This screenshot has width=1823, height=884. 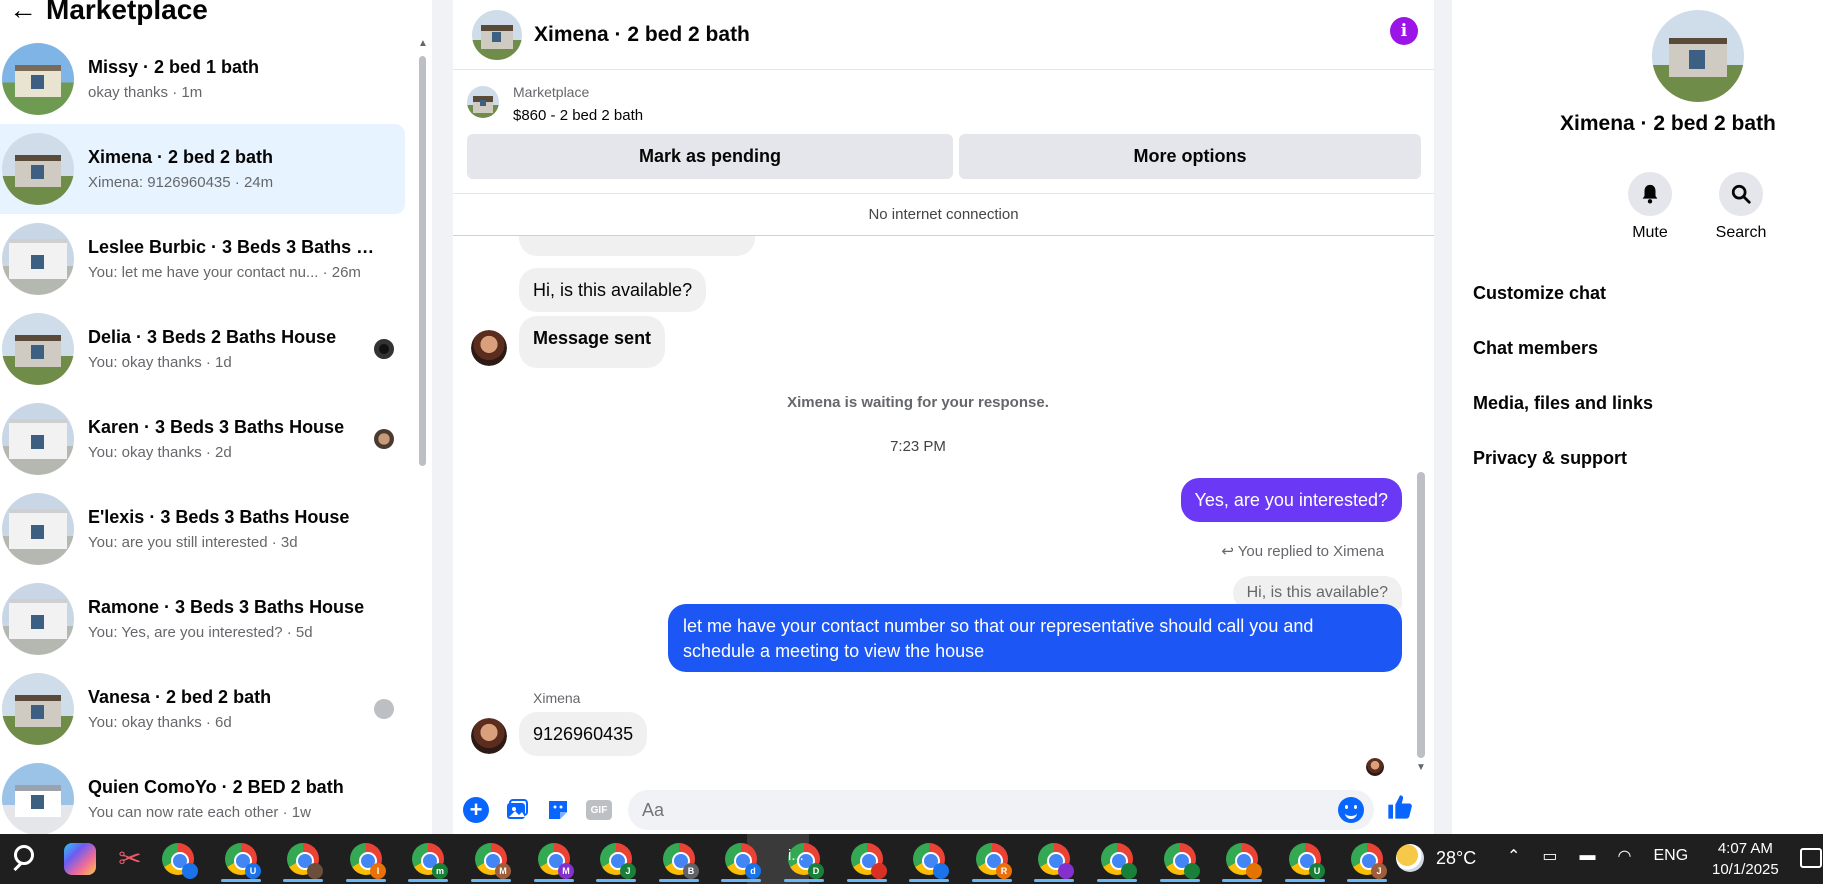 I want to click on profile-badge: J, so click(x=1379, y=871).